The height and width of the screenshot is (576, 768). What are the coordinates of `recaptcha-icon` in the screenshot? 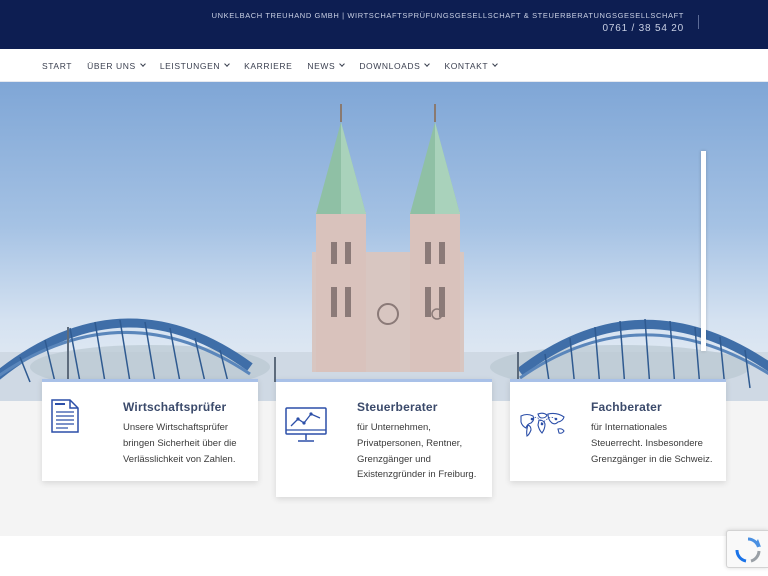 It's located at (748, 550).